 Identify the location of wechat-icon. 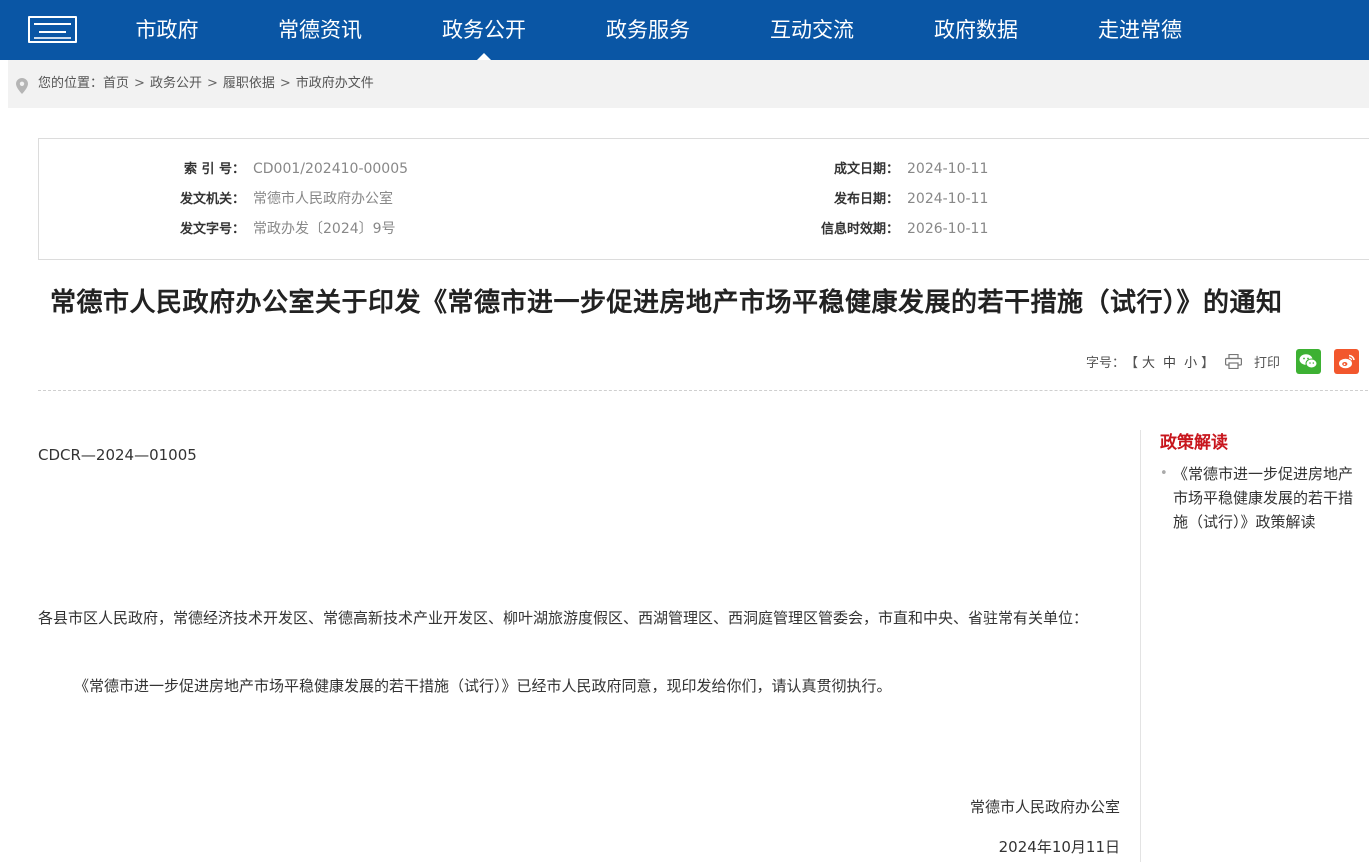
(1308, 361).